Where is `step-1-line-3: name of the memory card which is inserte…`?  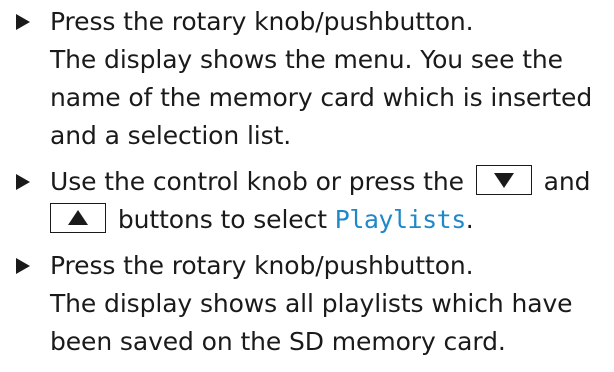
step-1-line-3: name of the memory card which is inserte… is located at coordinates (321, 97).